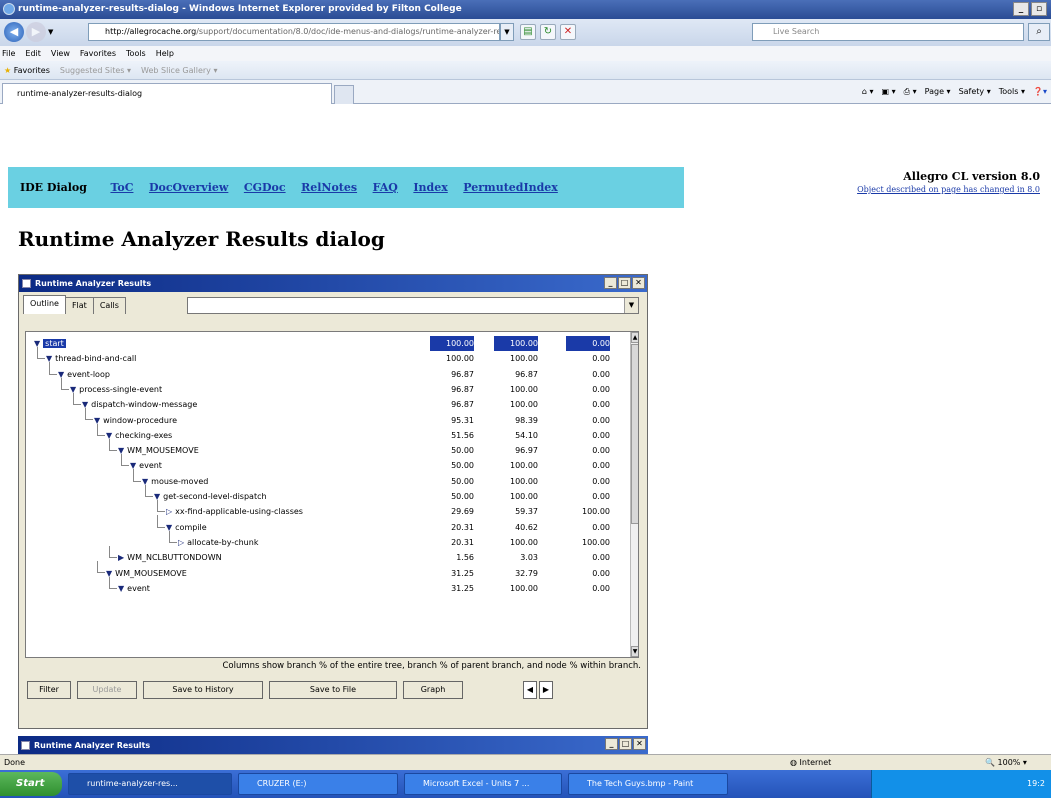 This screenshot has width=1051, height=798. What do you see at coordinates (413, 305) in the screenshot?
I see `profile-select: ▼` at bounding box center [413, 305].